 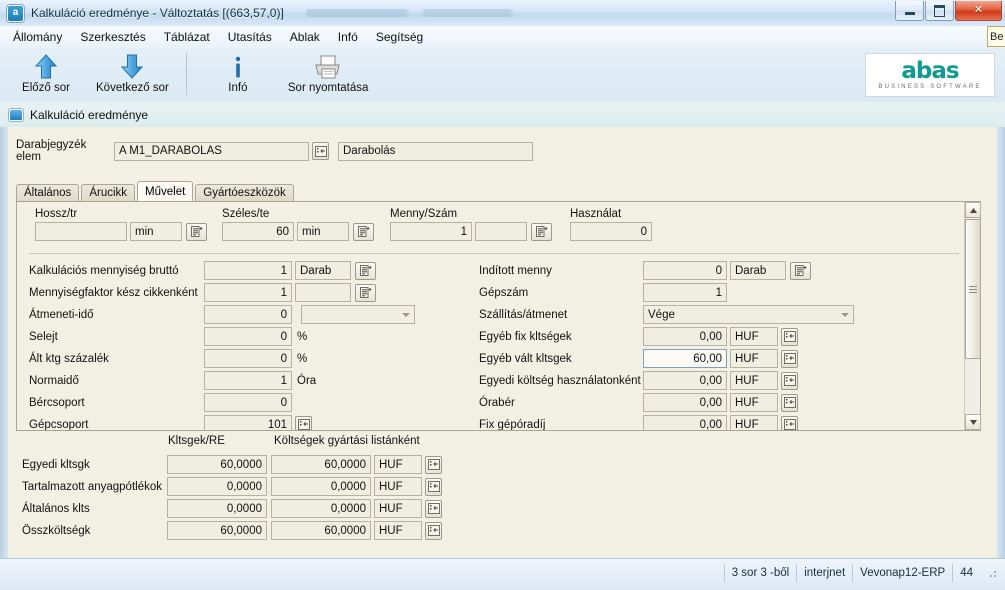 I want to click on field-combo-atmeneti-ido, so click(x=358, y=314).